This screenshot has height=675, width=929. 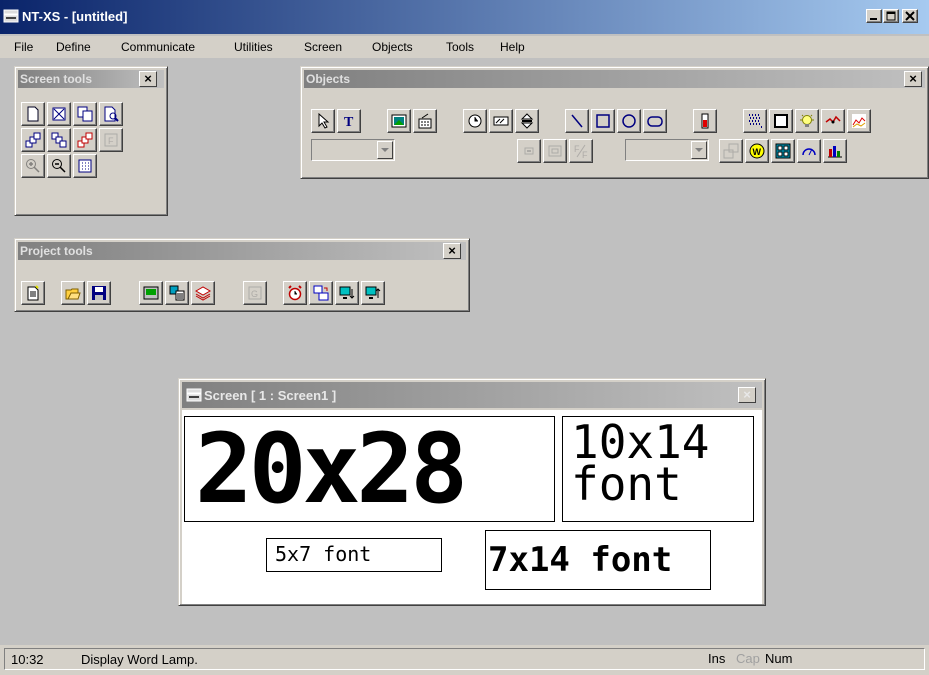 What do you see at coordinates (177, 293) in the screenshot?
I see `memory-table-button` at bounding box center [177, 293].